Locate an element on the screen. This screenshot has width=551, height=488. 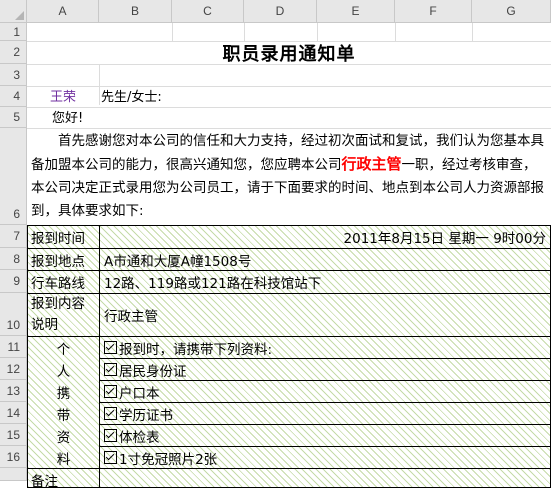
row-header-3: 3 is located at coordinates (13, 75).